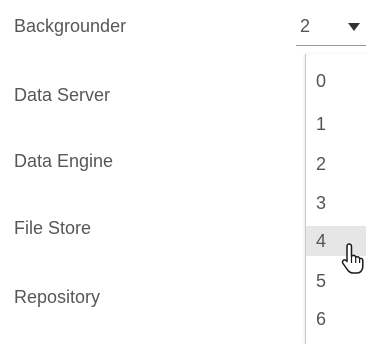  What do you see at coordinates (331, 28) in the screenshot?
I see `backgrounder-count-select: 2` at bounding box center [331, 28].